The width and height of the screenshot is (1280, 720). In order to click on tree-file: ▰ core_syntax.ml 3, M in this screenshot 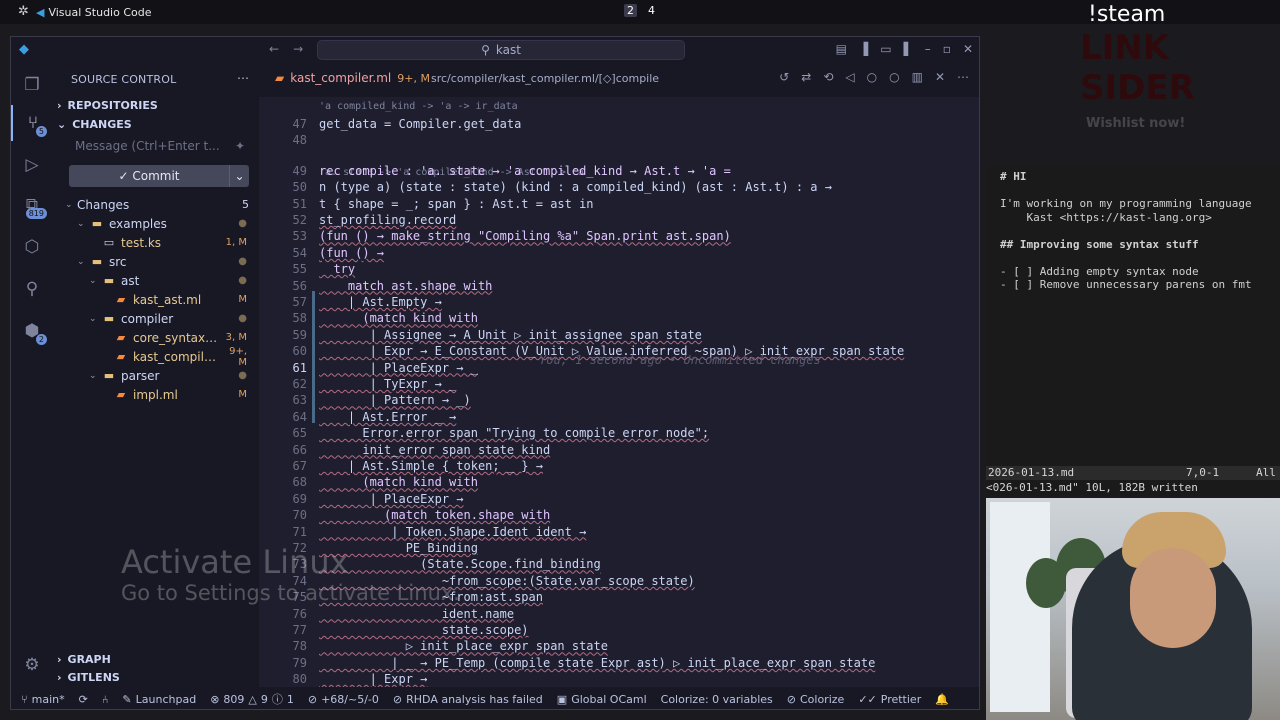, I will do `click(156, 337)`.